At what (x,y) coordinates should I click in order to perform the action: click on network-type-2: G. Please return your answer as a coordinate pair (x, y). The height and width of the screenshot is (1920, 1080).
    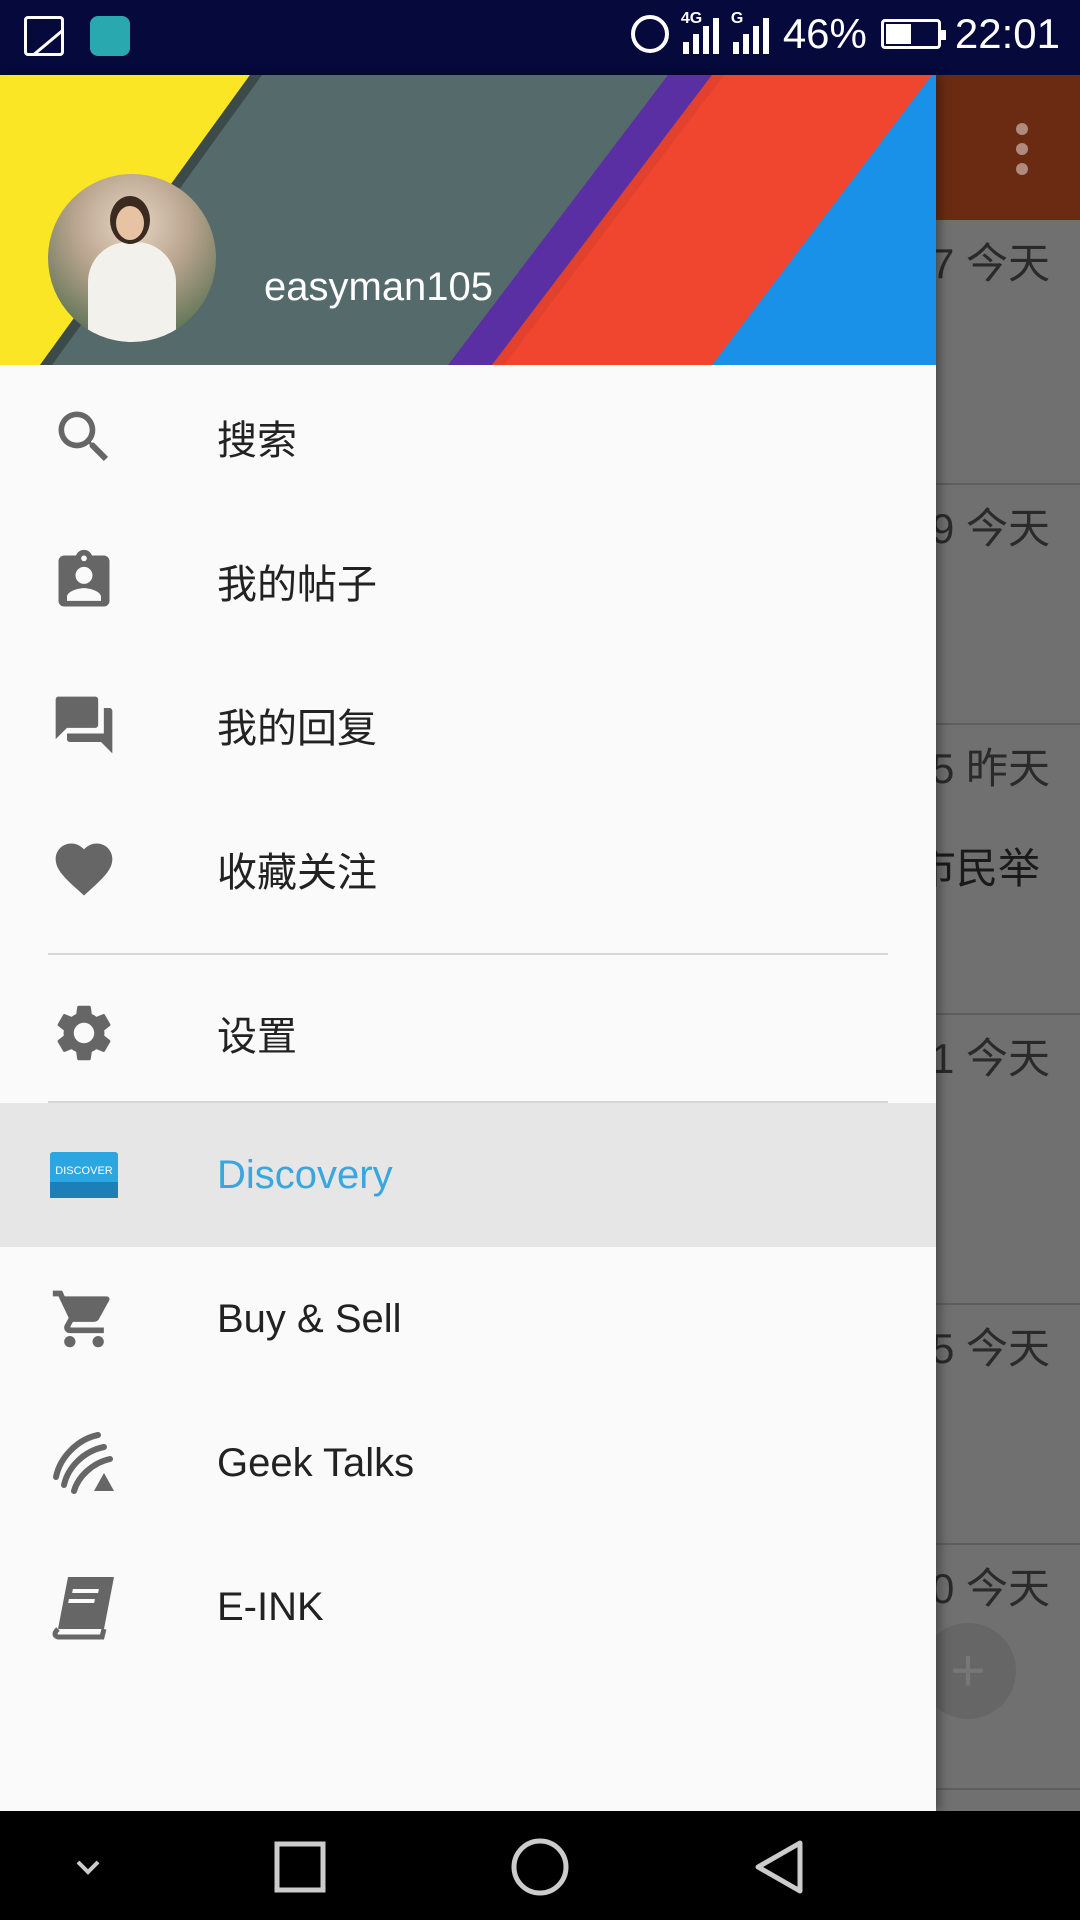
    Looking at the image, I should click on (737, 18).